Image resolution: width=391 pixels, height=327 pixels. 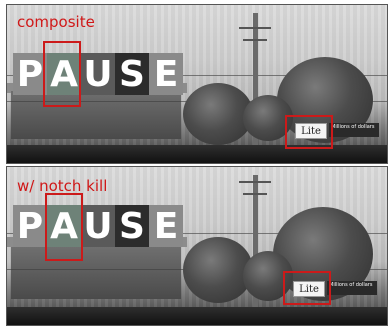 I want to click on panel-caption: composite, so click(x=56, y=22).